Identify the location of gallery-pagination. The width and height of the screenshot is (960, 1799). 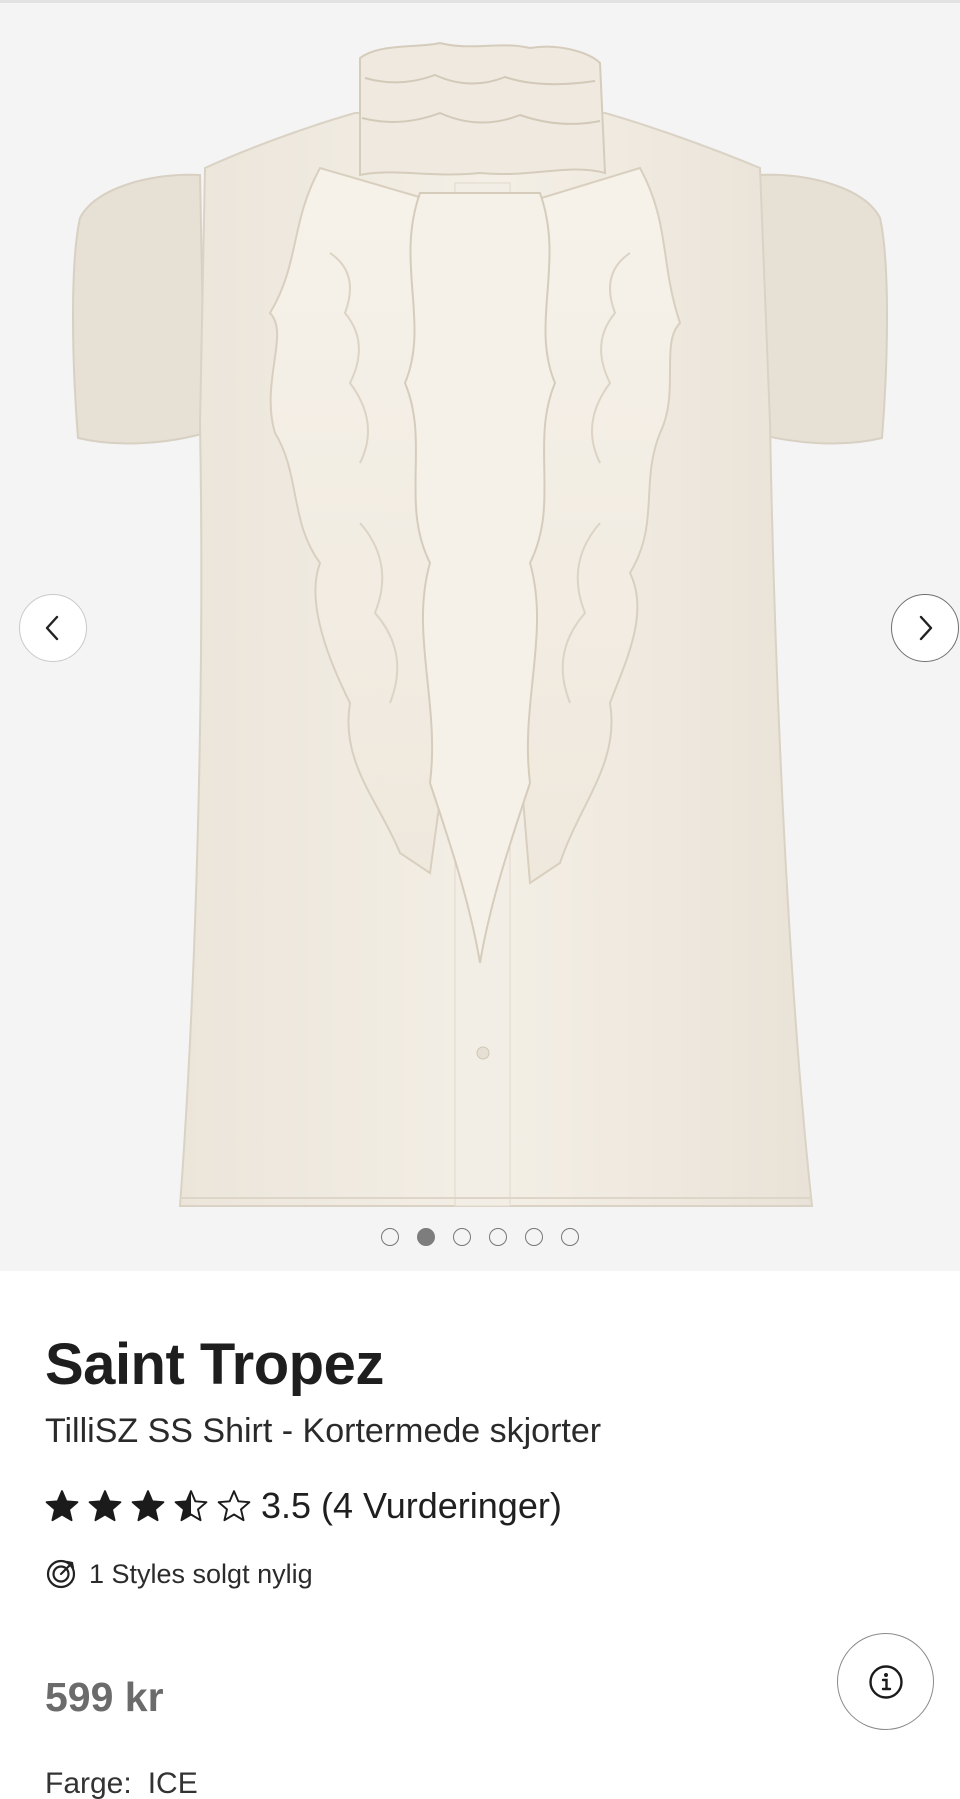
(480, 1237).